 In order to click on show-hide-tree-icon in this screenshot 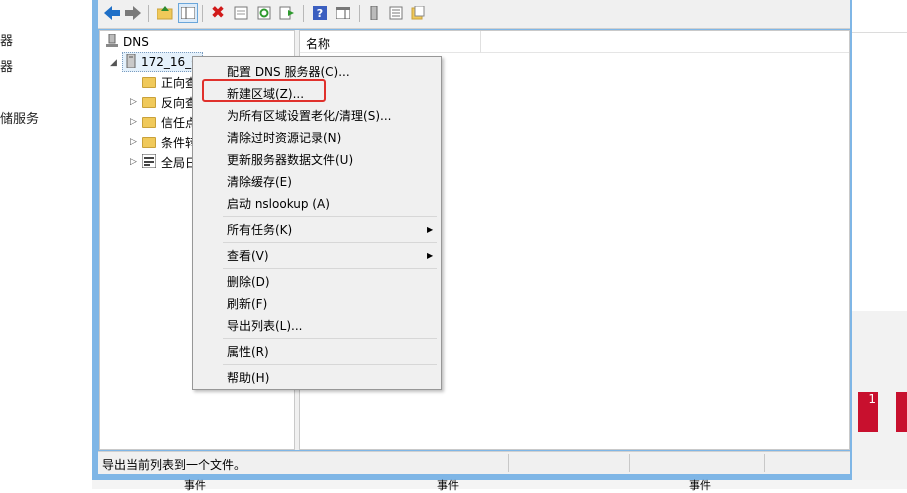, I will do `click(188, 13)`.